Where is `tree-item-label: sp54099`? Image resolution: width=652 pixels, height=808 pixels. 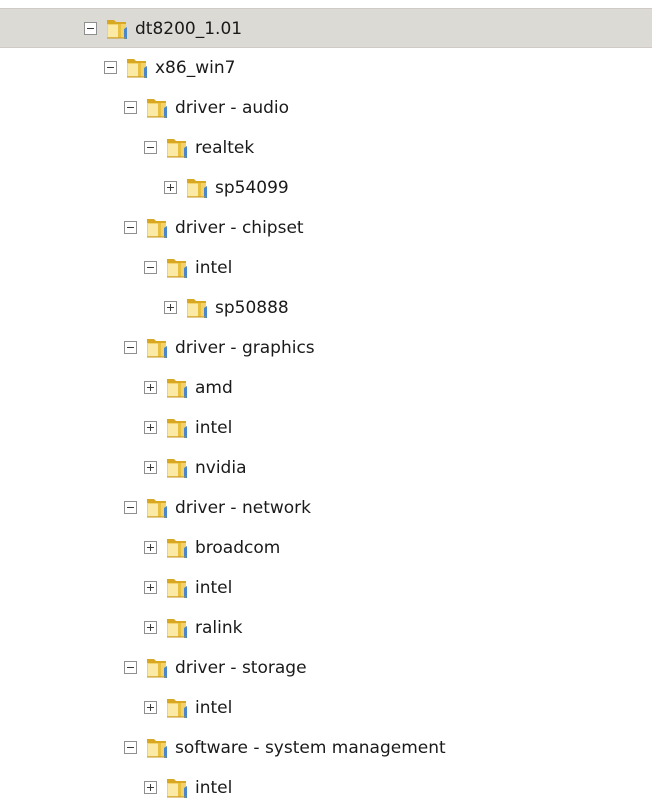 tree-item-label: sp54099 is located at coordinates (252, 188).